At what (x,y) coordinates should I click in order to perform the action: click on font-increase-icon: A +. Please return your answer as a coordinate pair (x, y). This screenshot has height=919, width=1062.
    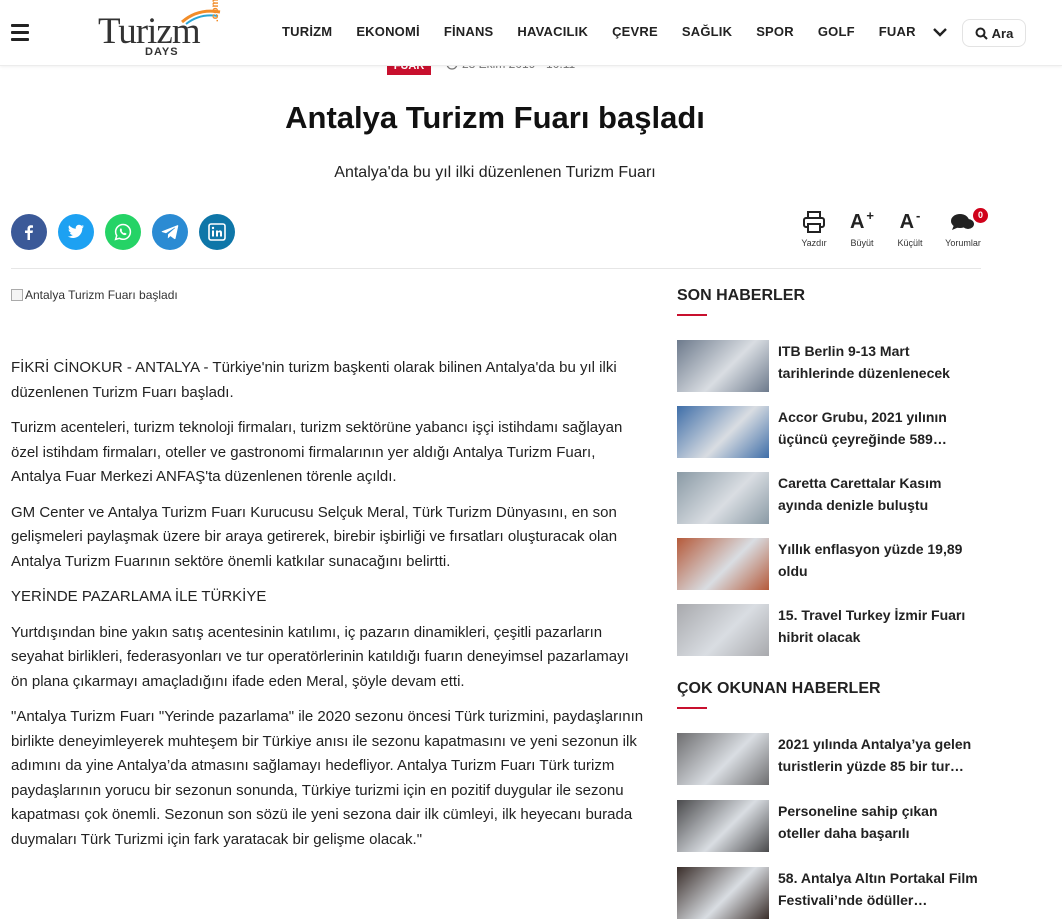
    Looking at the image, I should click on (862, 220).